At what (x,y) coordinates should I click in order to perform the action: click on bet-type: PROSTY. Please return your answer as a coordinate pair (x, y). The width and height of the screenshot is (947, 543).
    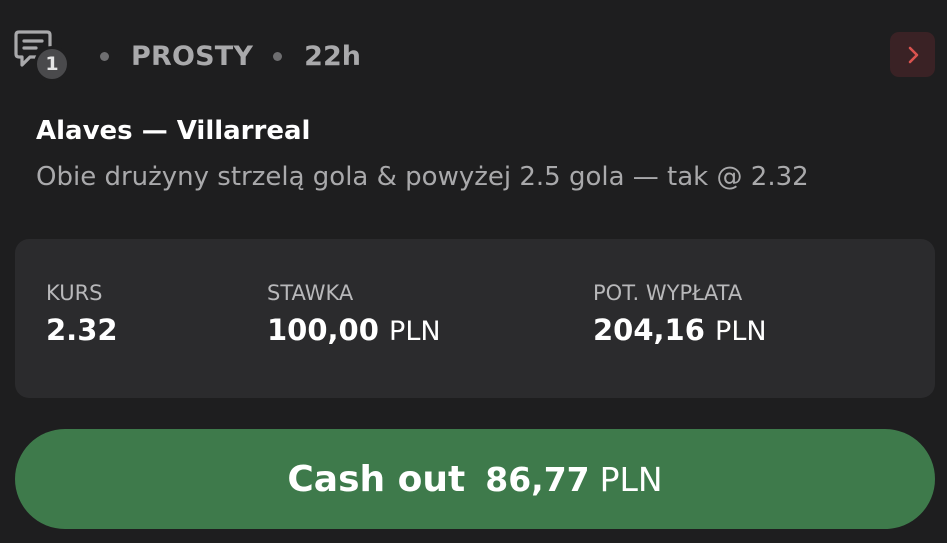
    Looking at the image, I should click on (192, 56).